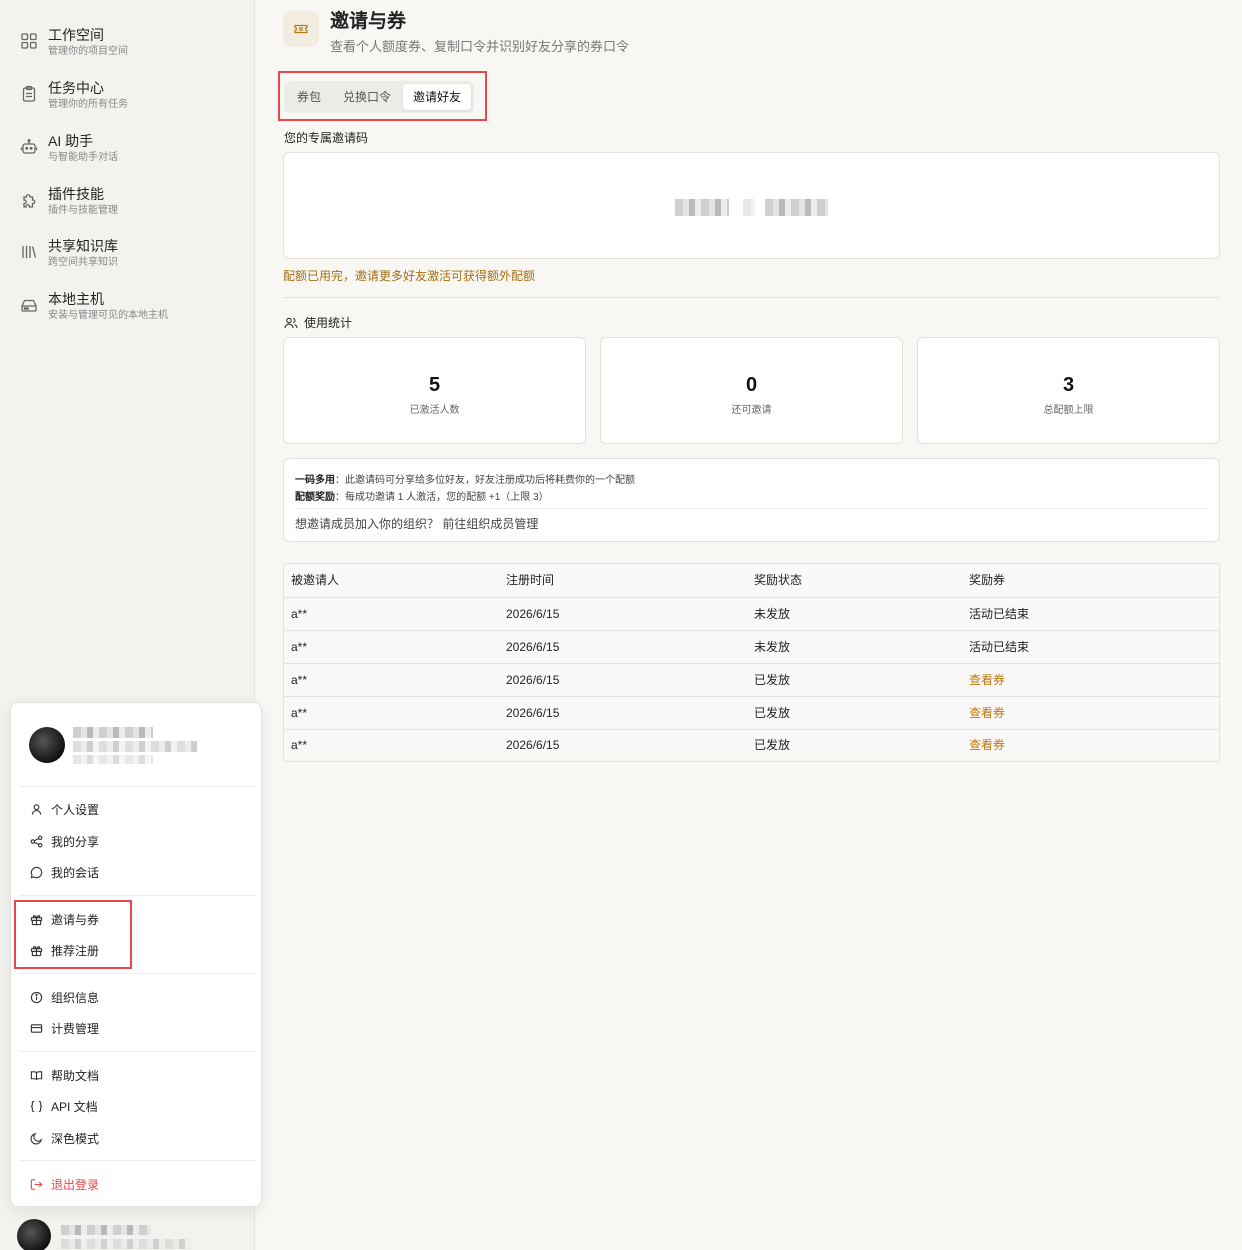 The width and height of the screenshot is (1242, 1250). Describe the element at coordinates (29, 252) in the screenshot. I see `library-icon` at that location.